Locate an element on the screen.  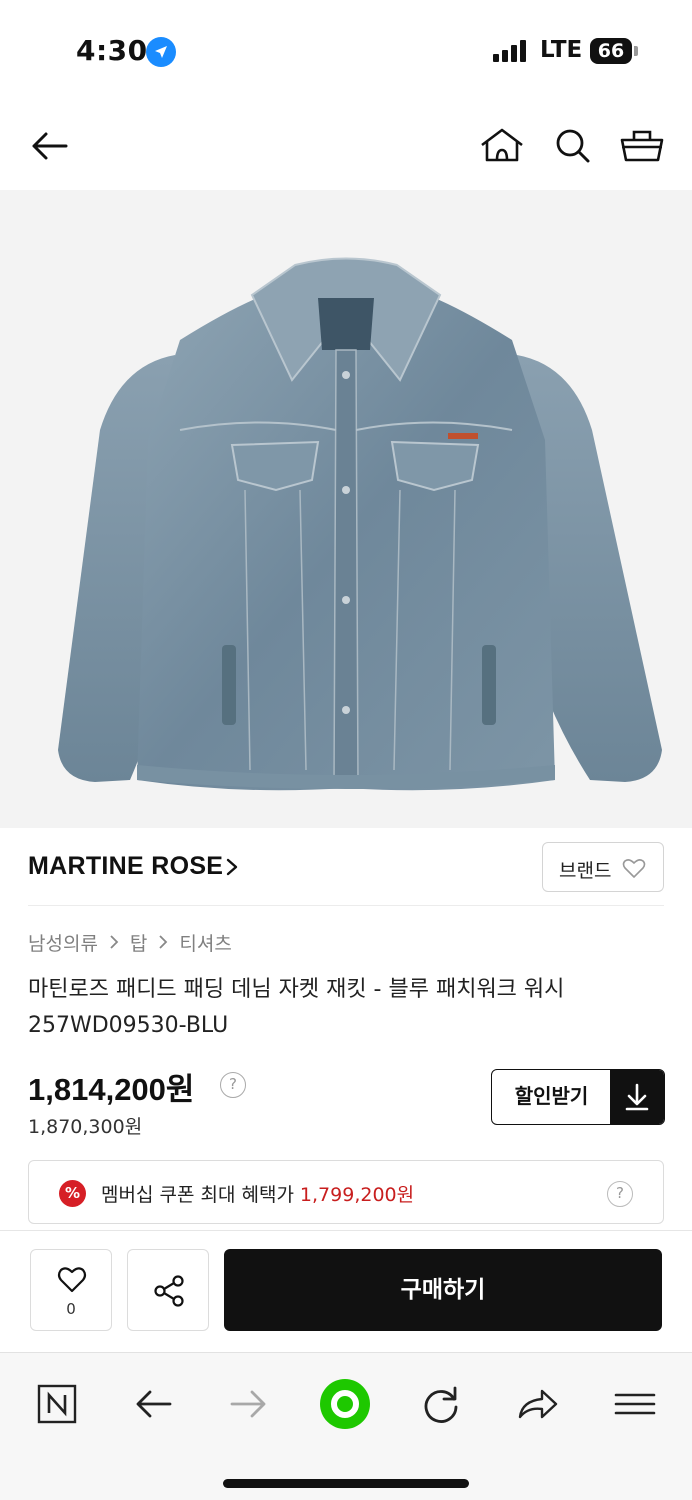
cart-icon is located at coordinates (642, 146).